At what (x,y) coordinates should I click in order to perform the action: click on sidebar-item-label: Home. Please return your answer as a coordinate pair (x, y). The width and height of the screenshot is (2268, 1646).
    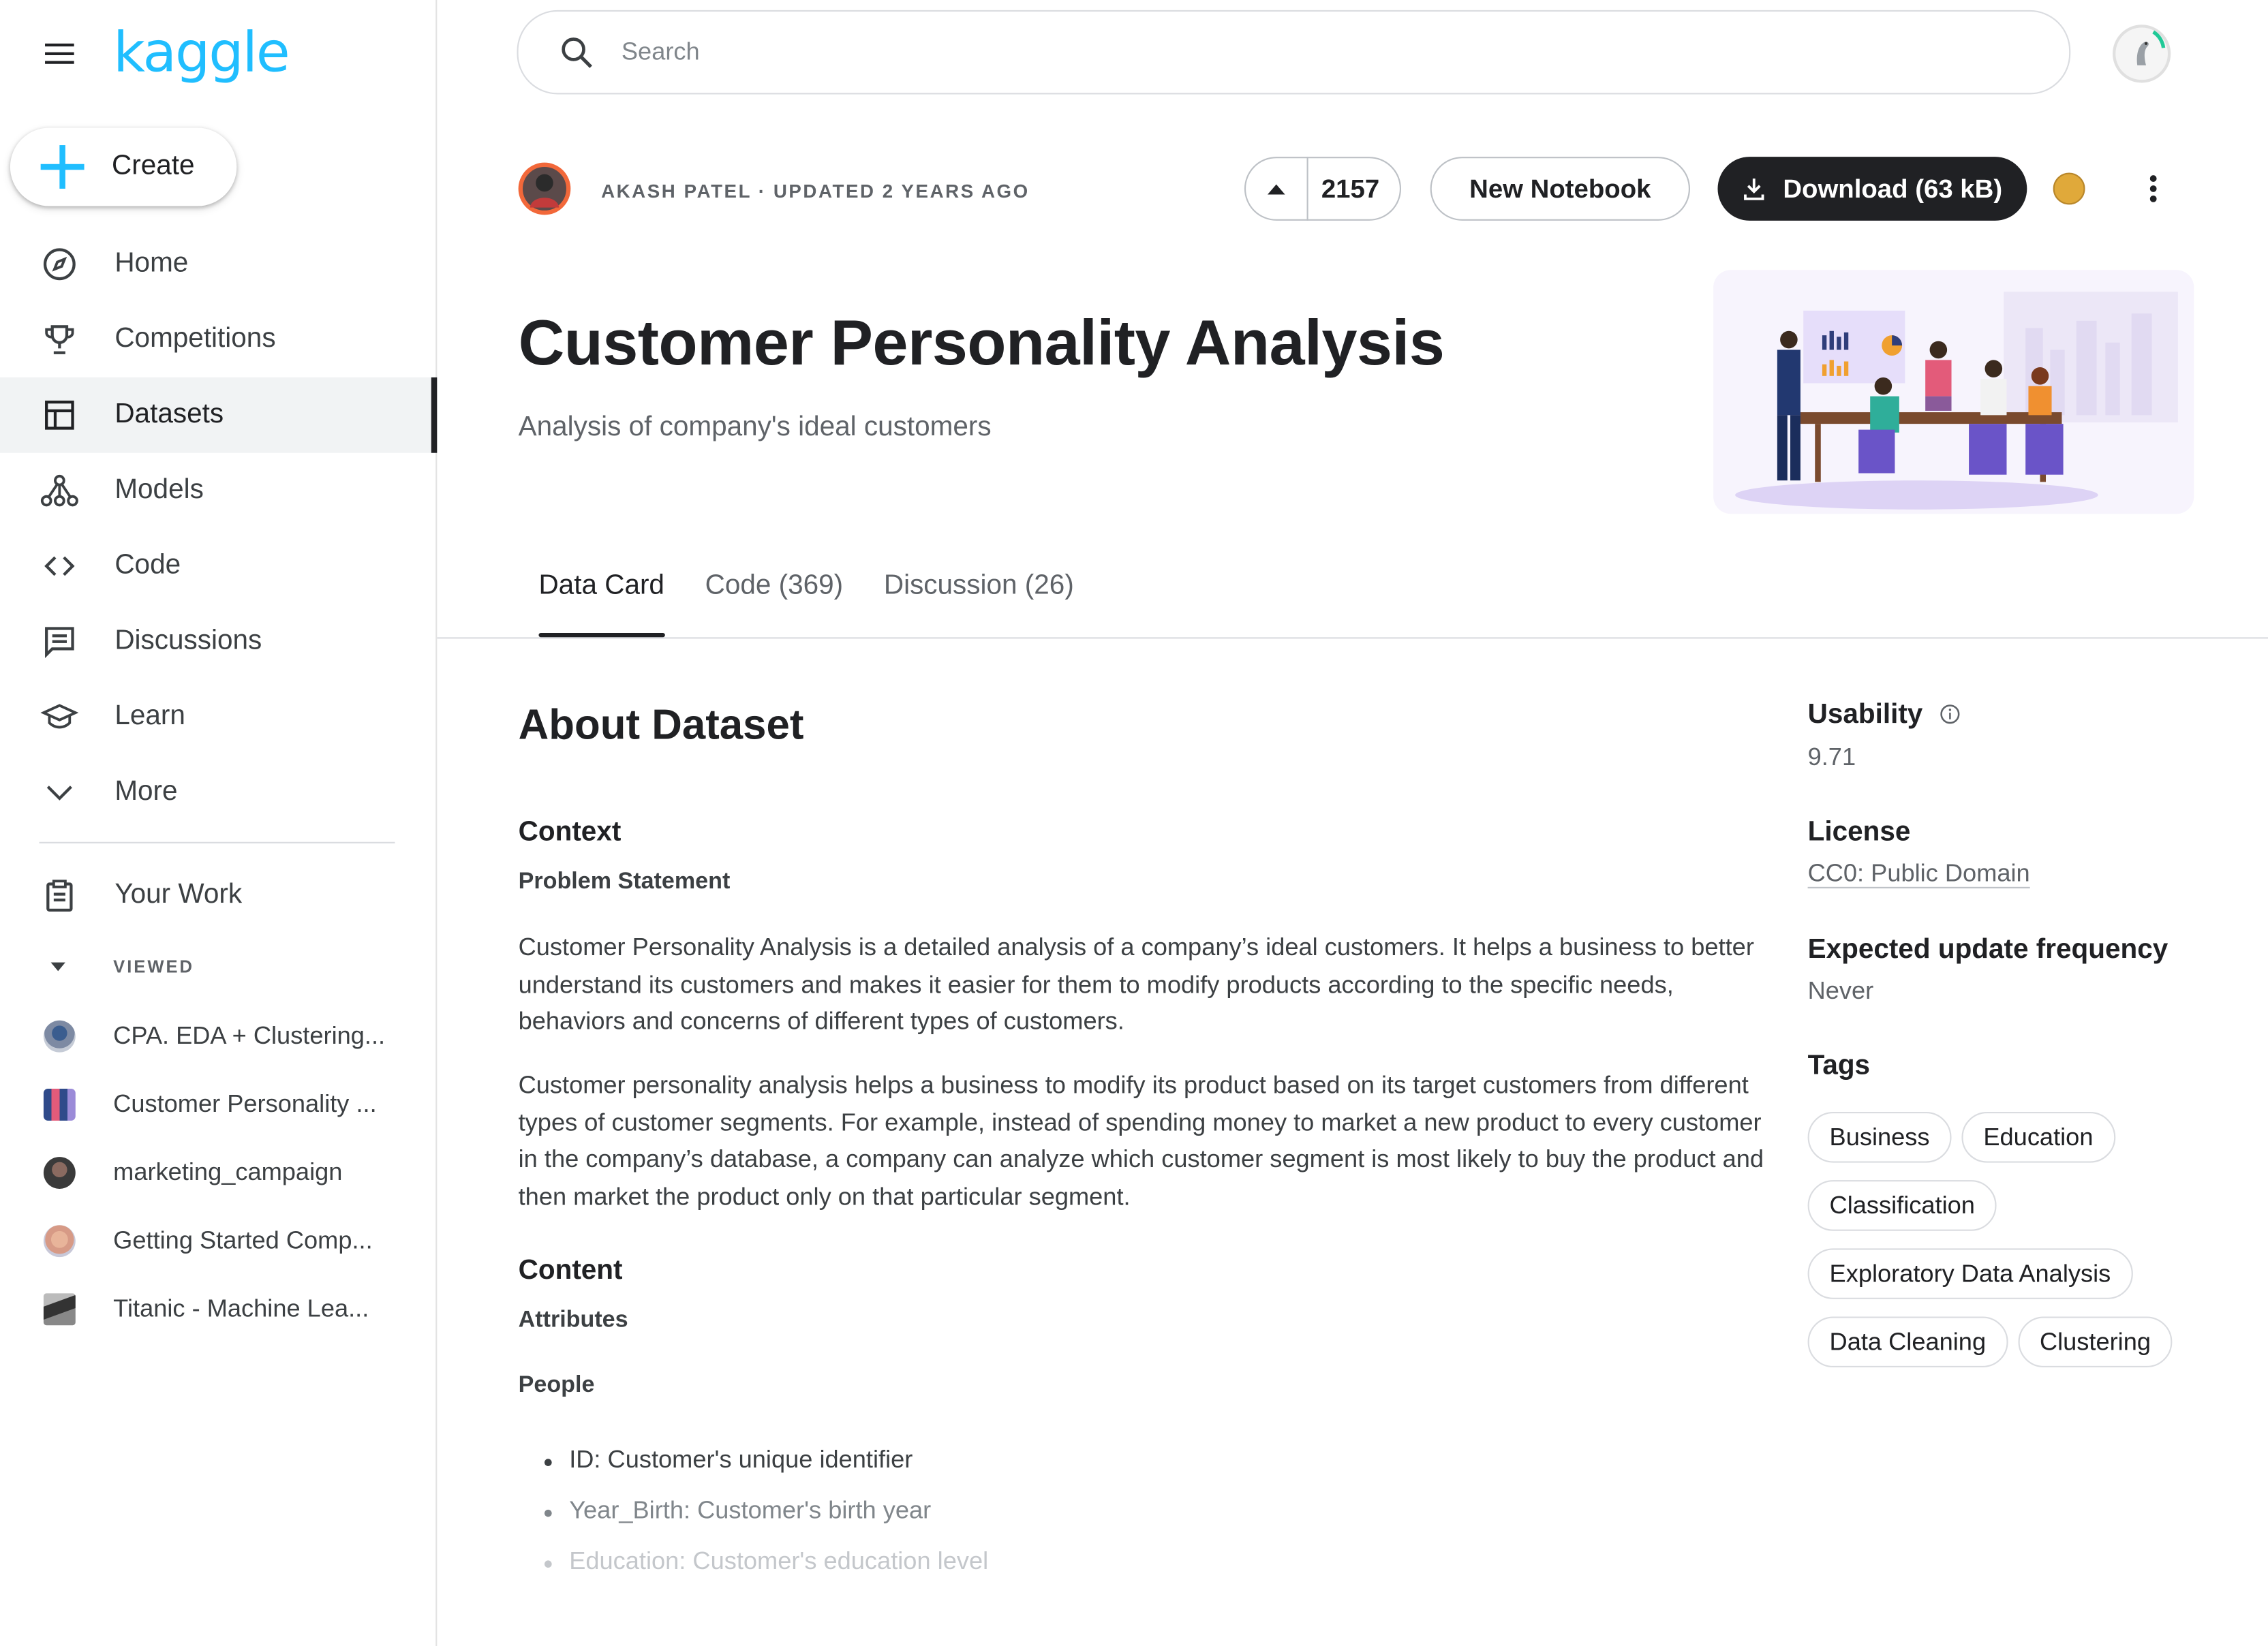
    Looking at the image, I should click on (151, 263).